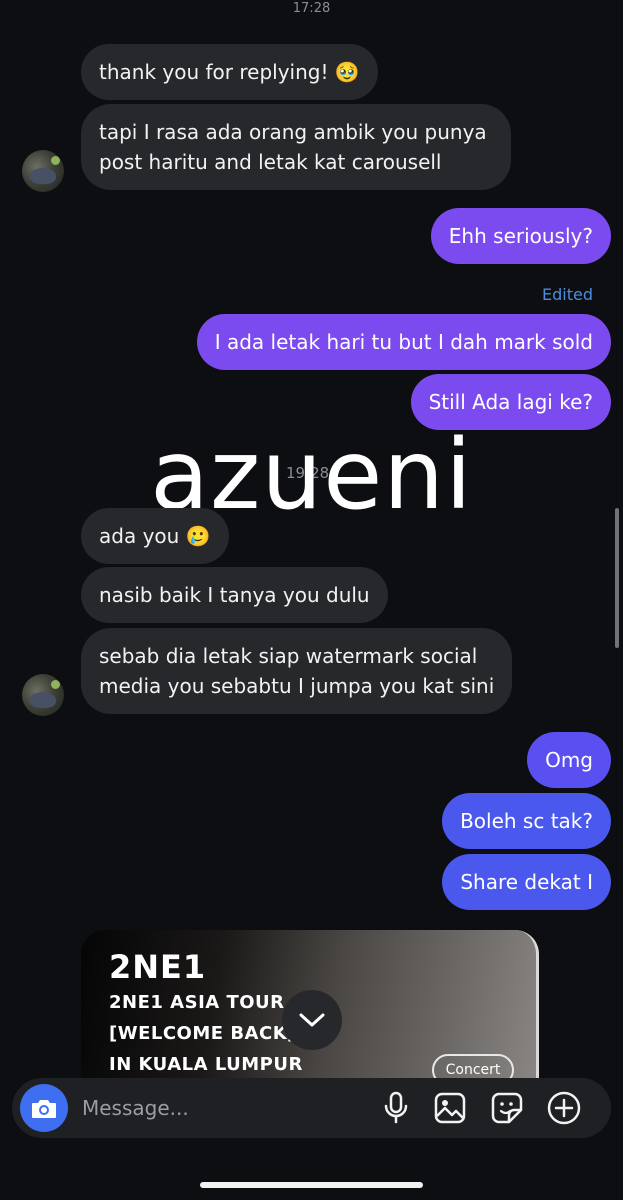  What do you see at coordinates (617, 578) in the screenshot?
I see `scrollbar` at bounding box center [617, 578].